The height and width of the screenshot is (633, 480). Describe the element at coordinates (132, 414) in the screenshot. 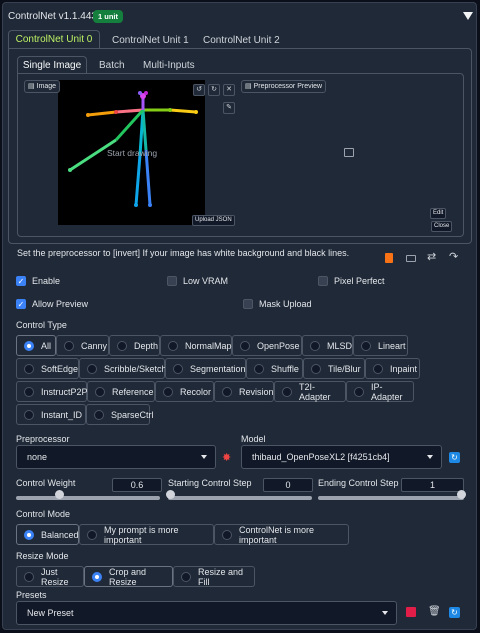

I see `radio-label: SparseCtrl` at that location.